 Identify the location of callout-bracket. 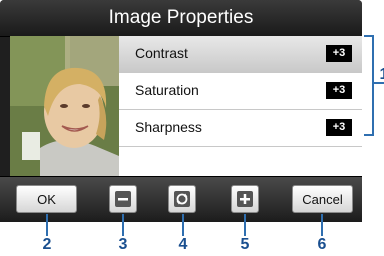
(369, 85).